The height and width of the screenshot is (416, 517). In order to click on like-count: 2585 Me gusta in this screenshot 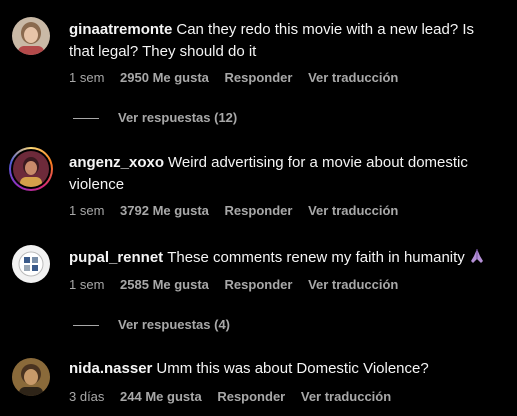, I will do `click(164, 284)`.